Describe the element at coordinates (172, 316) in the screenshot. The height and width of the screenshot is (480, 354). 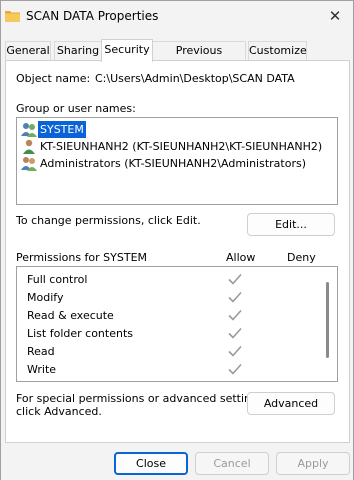
I see `table-row: Read & execute` at that location.